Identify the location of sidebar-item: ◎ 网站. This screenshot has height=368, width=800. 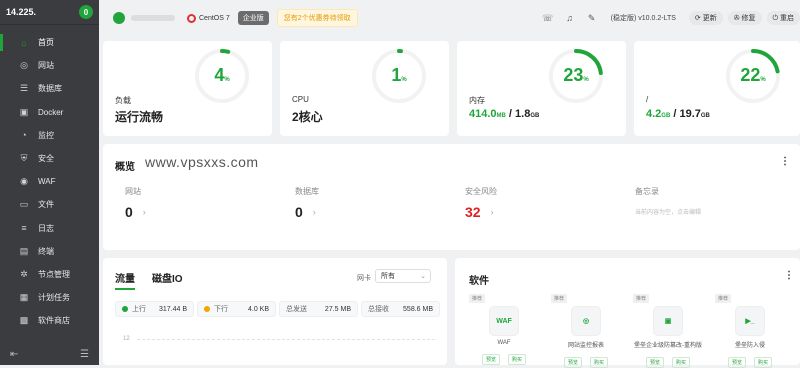
(49, 65).